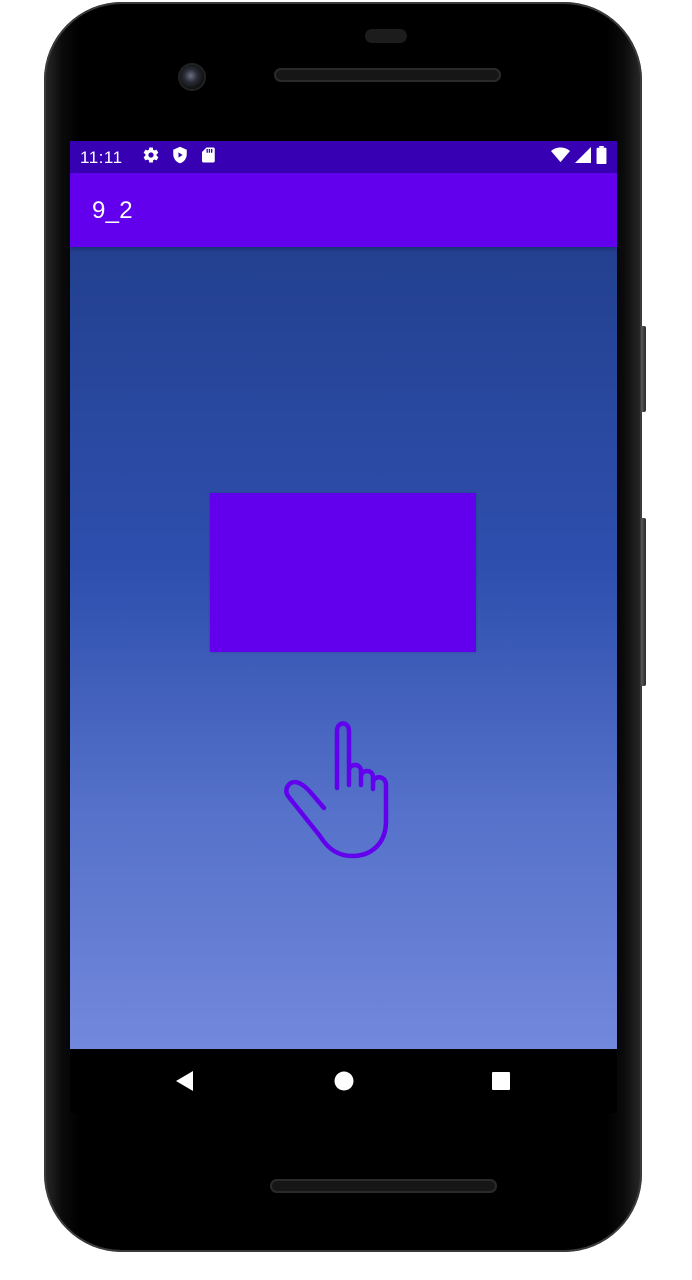 Image resolution: width=692 pixels, height=1280 pixels. I want to click on top-speaker-grille, so click(387, 75).